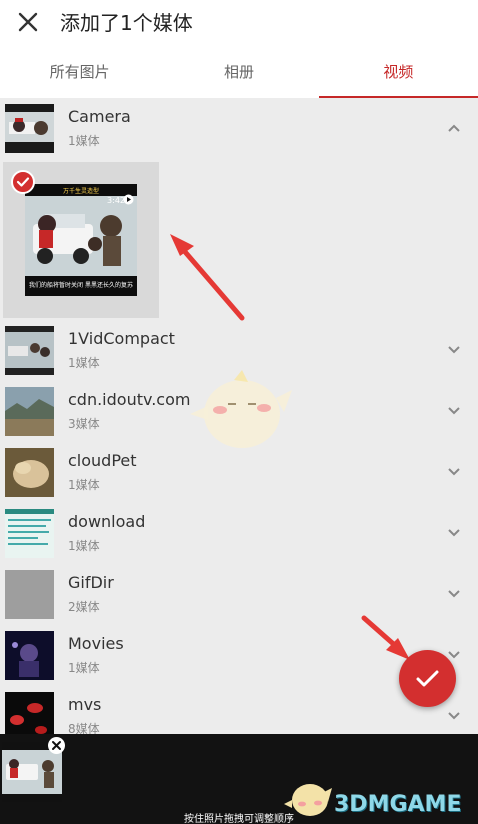  Describe the element at coordinates (241, 409) in the screenshot. I see `mascot-sticker` at that location.